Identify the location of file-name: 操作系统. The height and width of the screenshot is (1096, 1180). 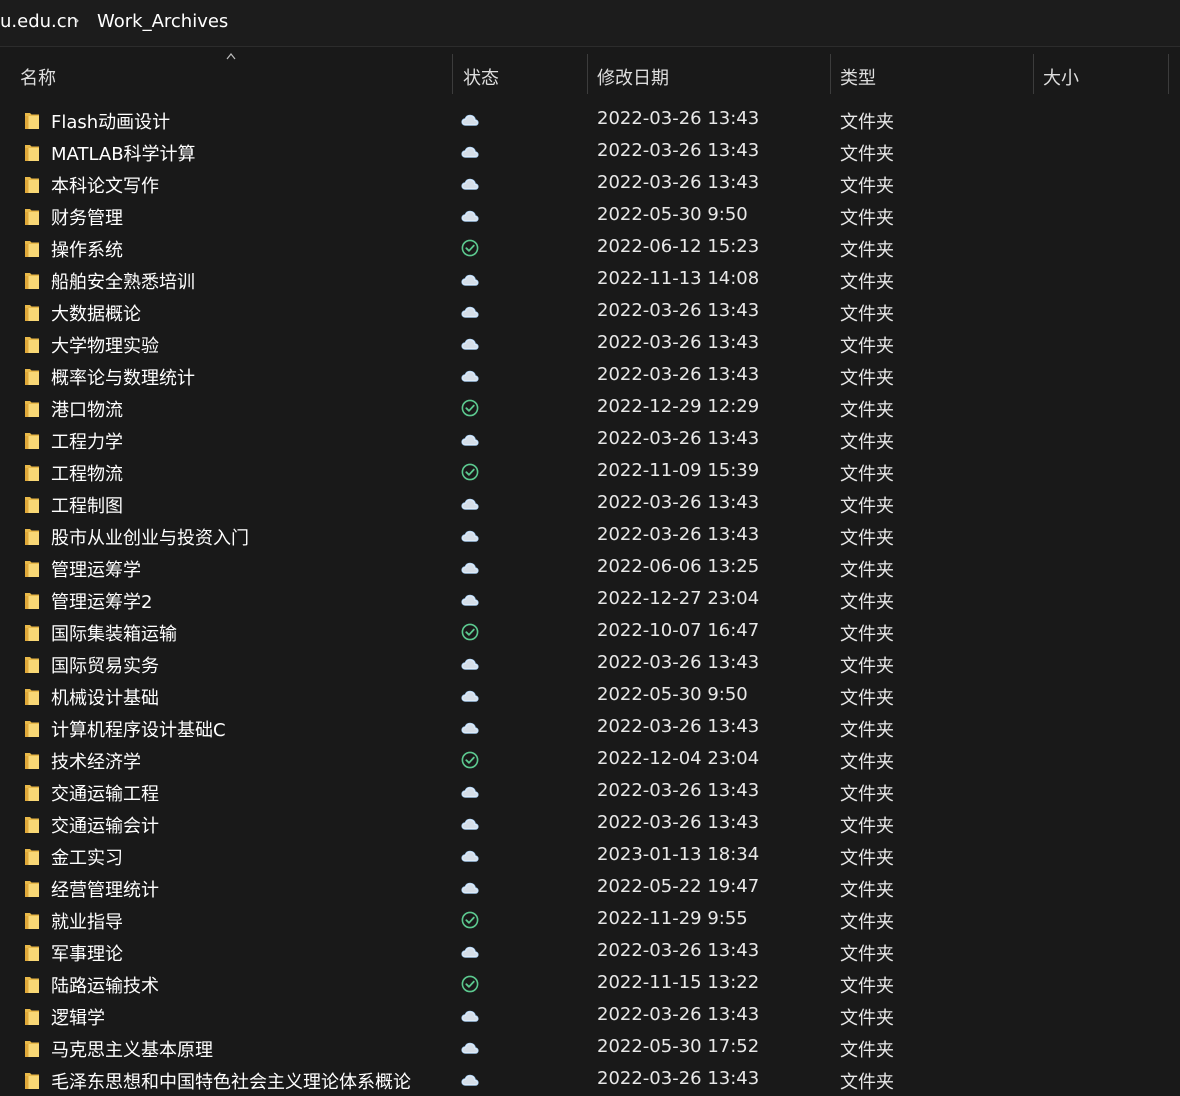
(87, 249).